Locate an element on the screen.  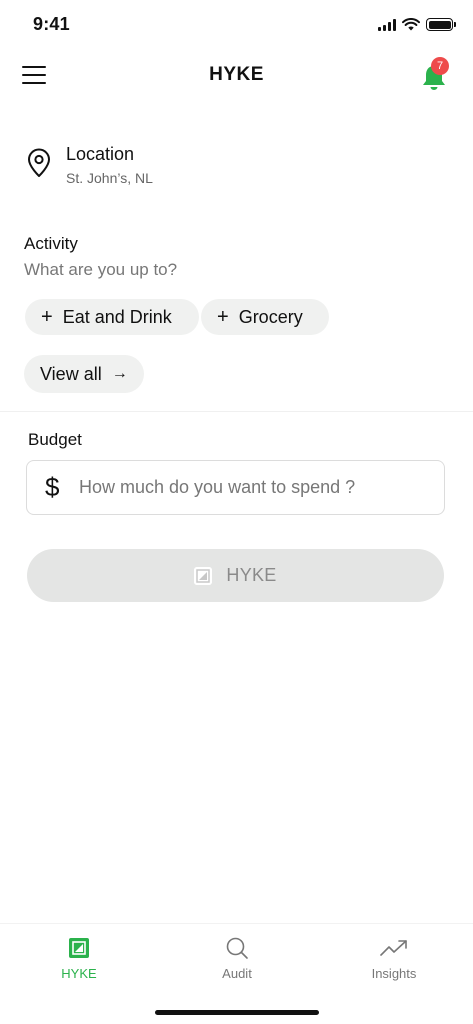
app-header: HYKE 7 is located at coordinates (236, 75).